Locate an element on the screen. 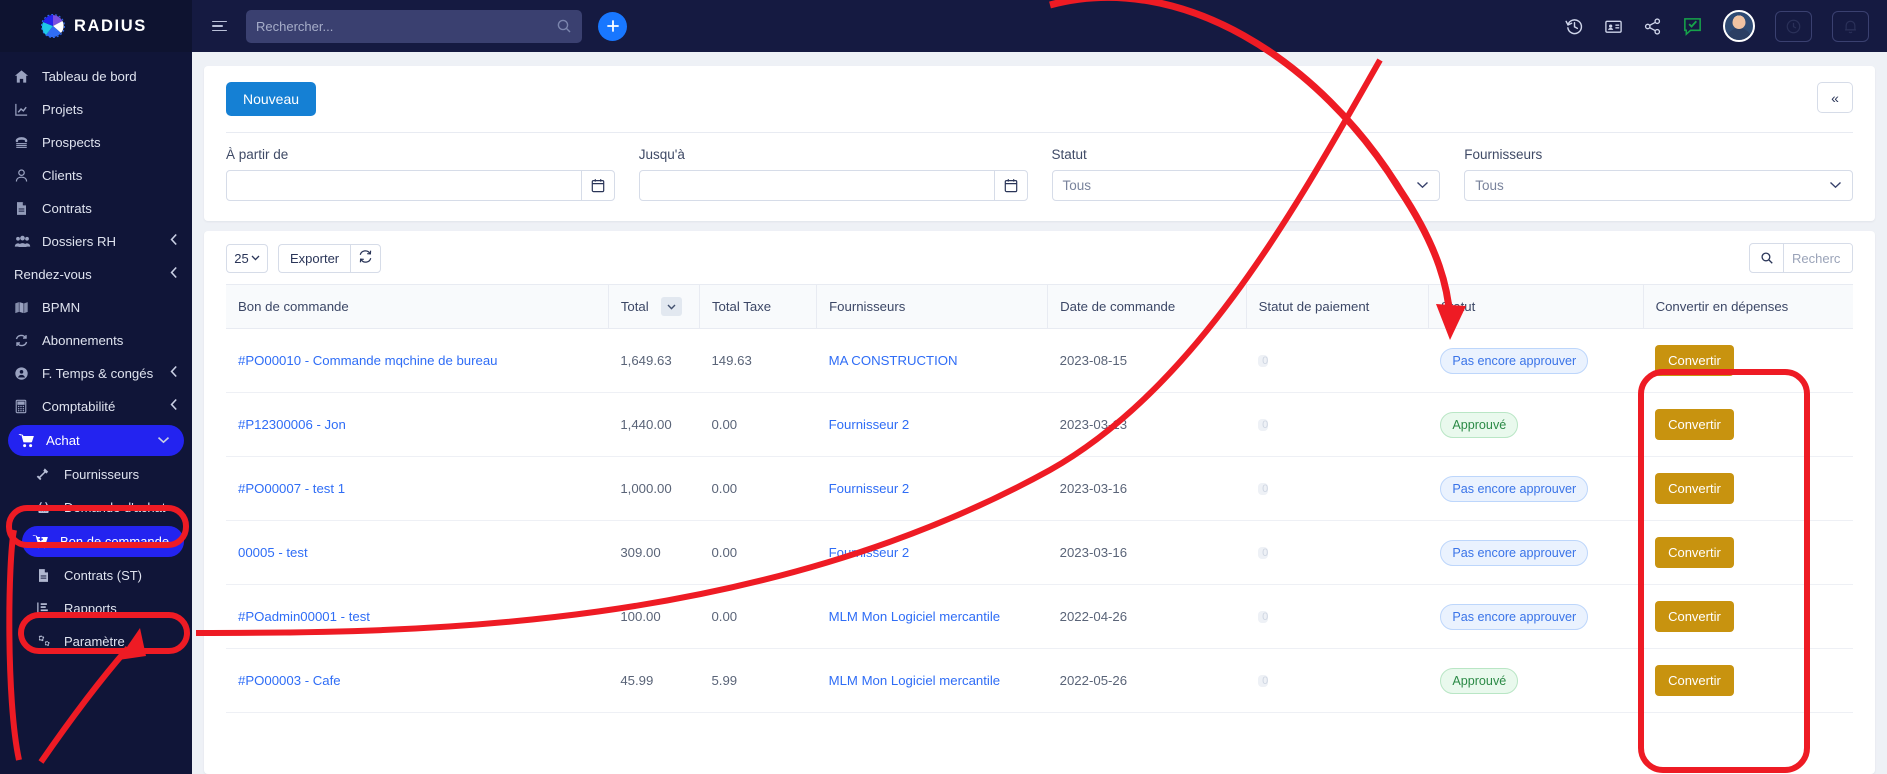  supplier-link: MA CONSTRUCTION is located at coordinates (893, 360).